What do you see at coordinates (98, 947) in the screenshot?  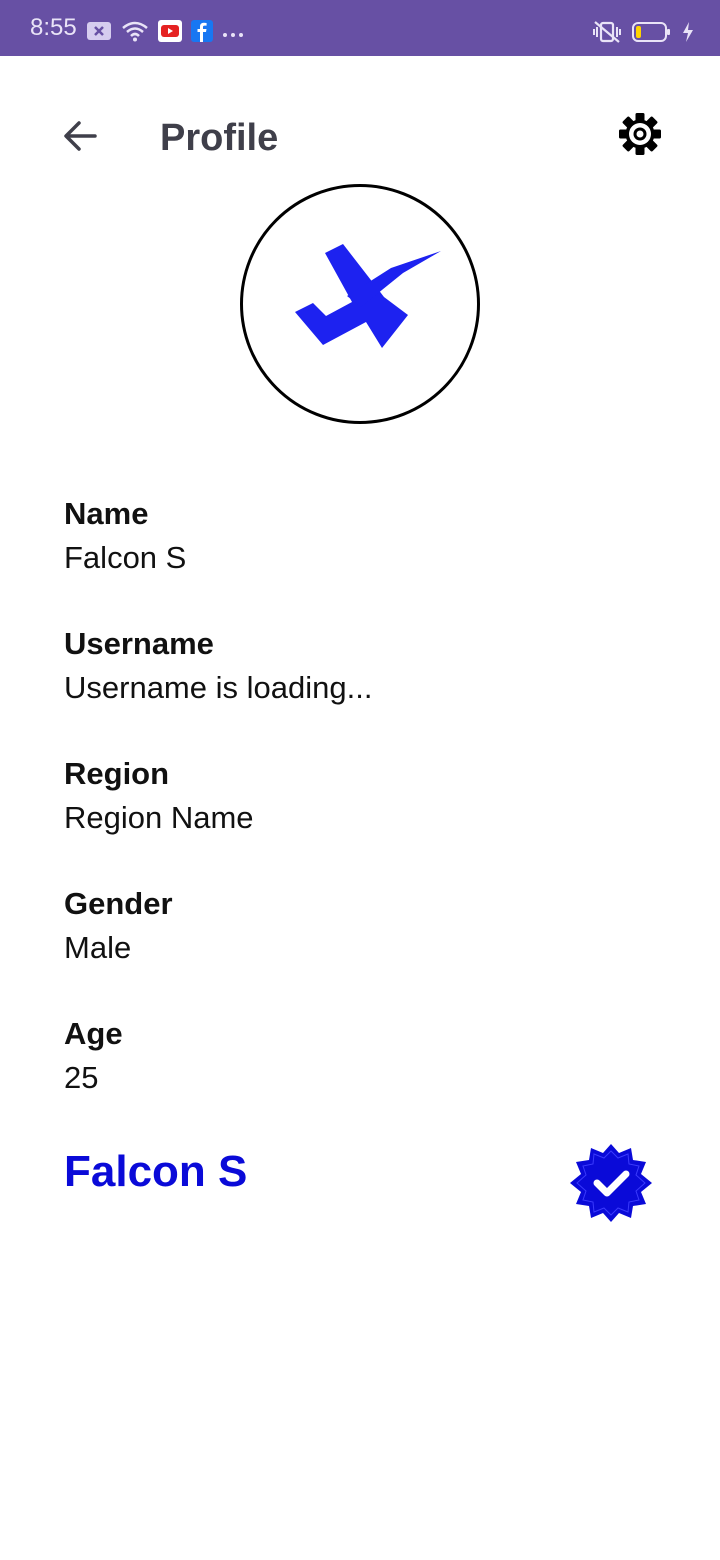 I see `field-value: Male` at bounding box center [98, 947].